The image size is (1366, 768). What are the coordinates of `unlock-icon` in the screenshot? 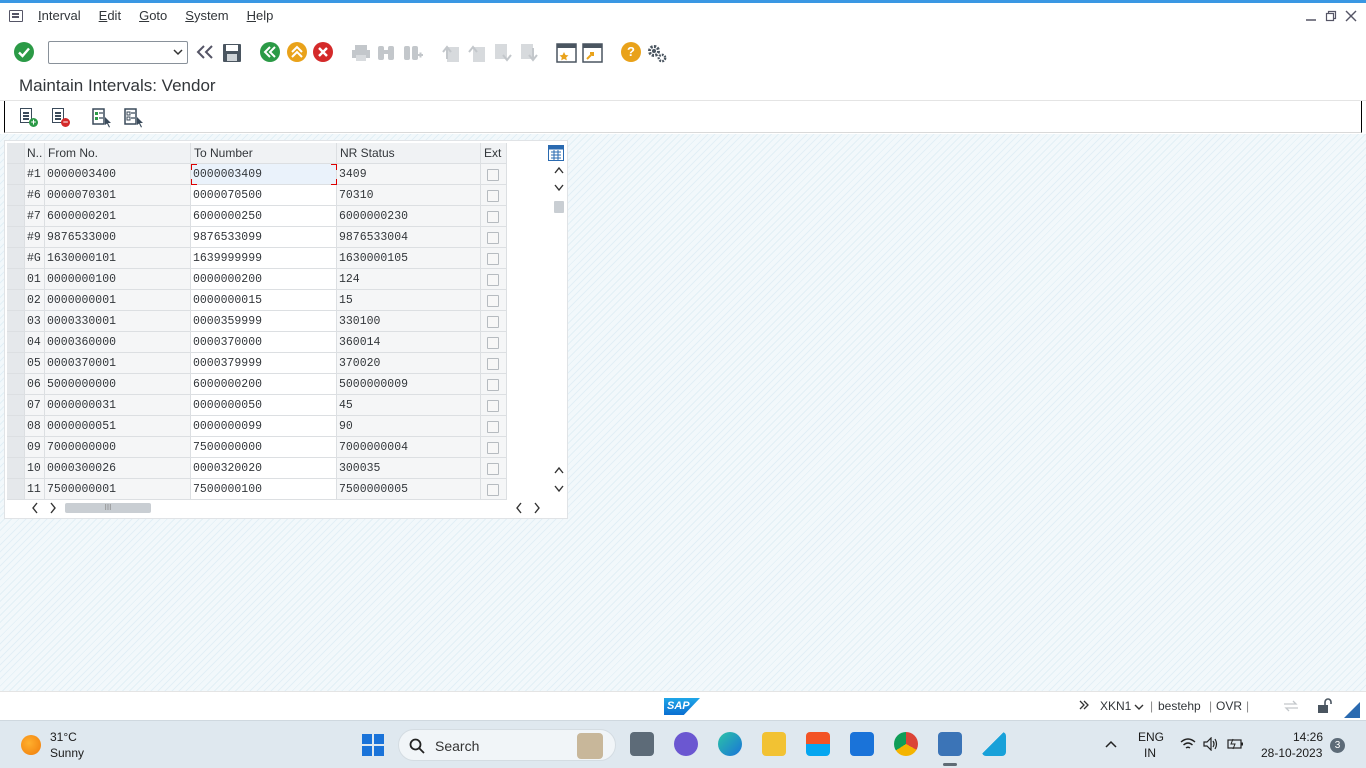 It's located at (1324, 707).